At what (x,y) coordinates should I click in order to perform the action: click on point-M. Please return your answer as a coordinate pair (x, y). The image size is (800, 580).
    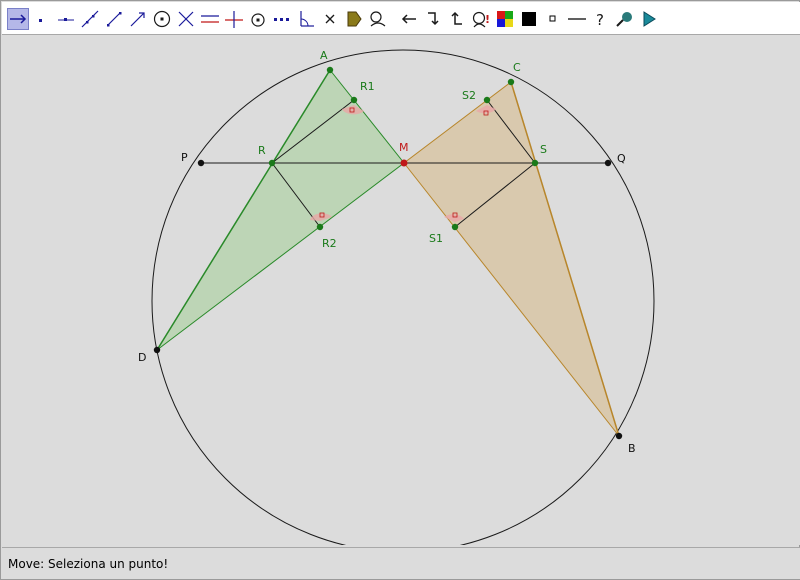
    Looking at the image, I should click on (404, 163).